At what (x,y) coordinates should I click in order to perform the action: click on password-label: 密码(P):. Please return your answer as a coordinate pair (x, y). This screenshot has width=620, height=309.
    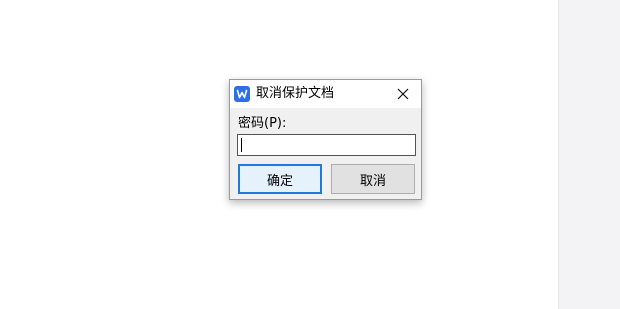
    Looking at the image, I should click on (262, 123).